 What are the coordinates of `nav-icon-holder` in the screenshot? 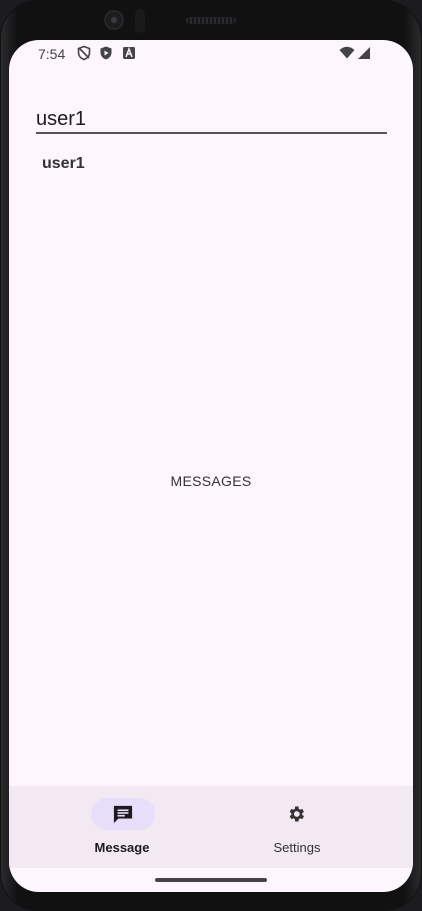 It's located at (297, 814).